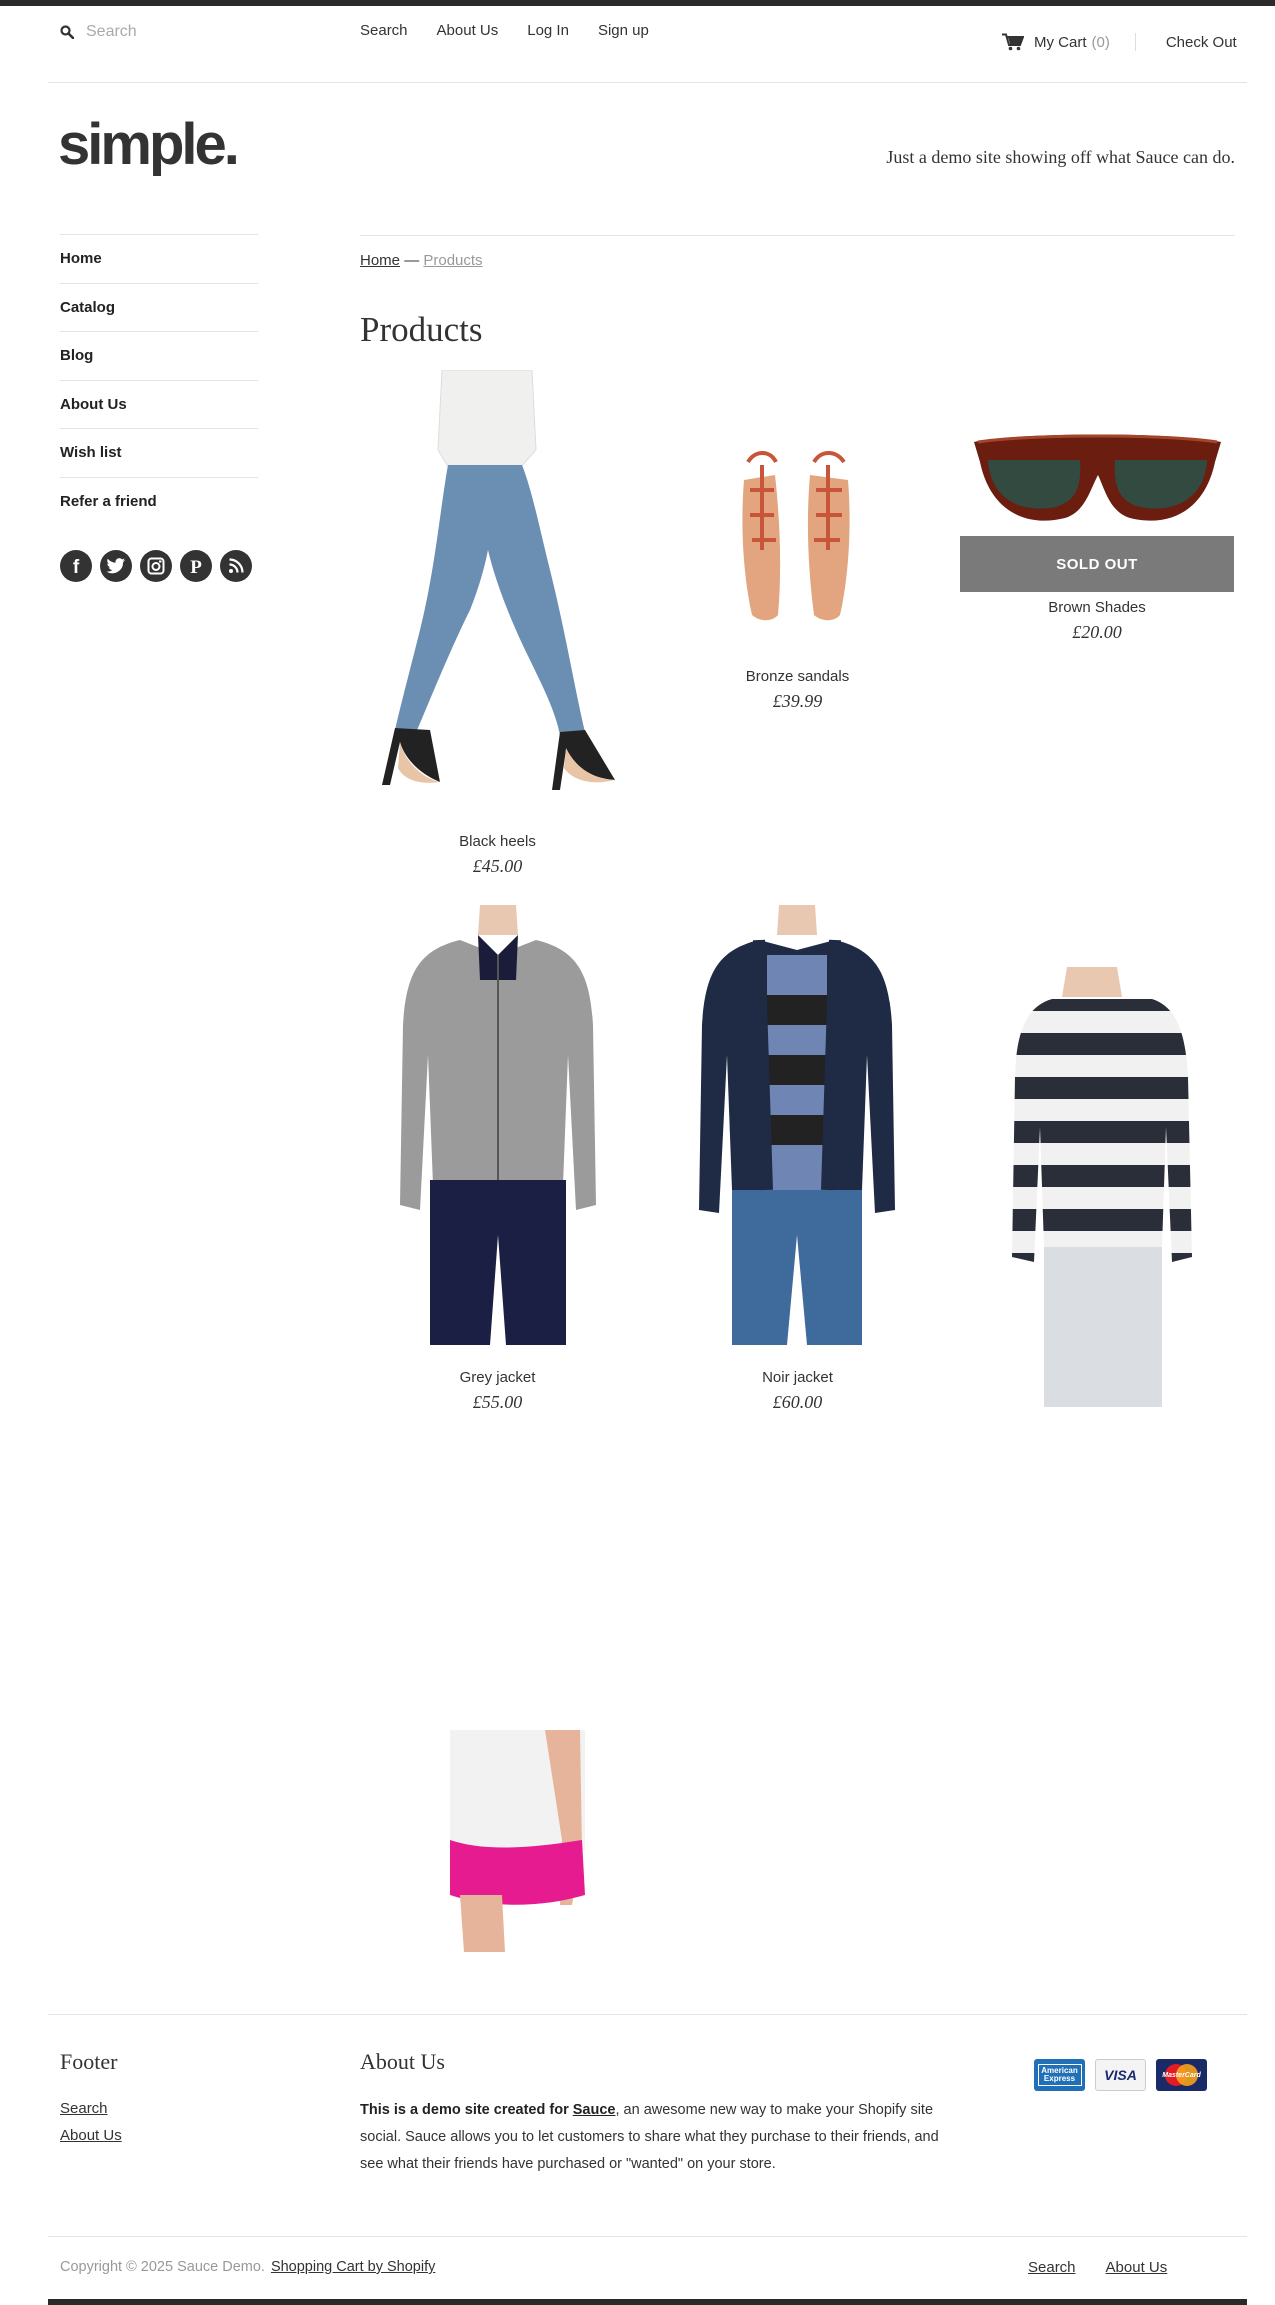 The width and height of the screenshot is (1275, 2305). What do you see at coordinates (1100, 42) in the screenshot?
I see `cart-count: (0)` at bounding box center [1100, 42].